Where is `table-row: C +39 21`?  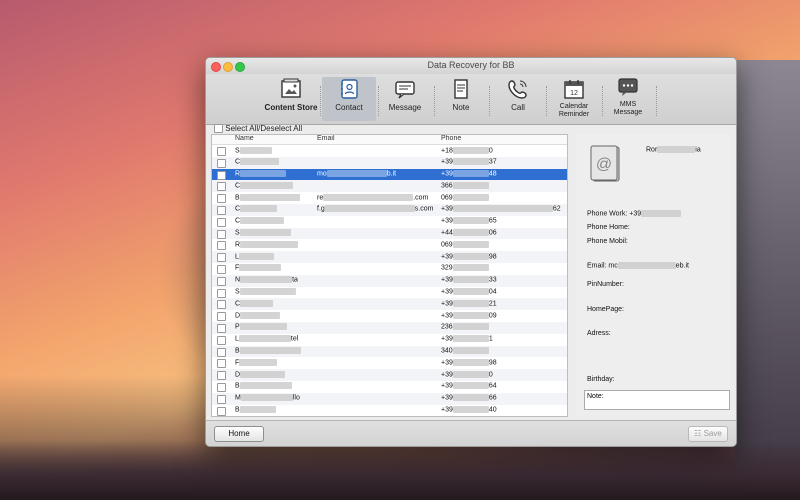 table-row: C +39 21 is located at coordinates (389, 304).